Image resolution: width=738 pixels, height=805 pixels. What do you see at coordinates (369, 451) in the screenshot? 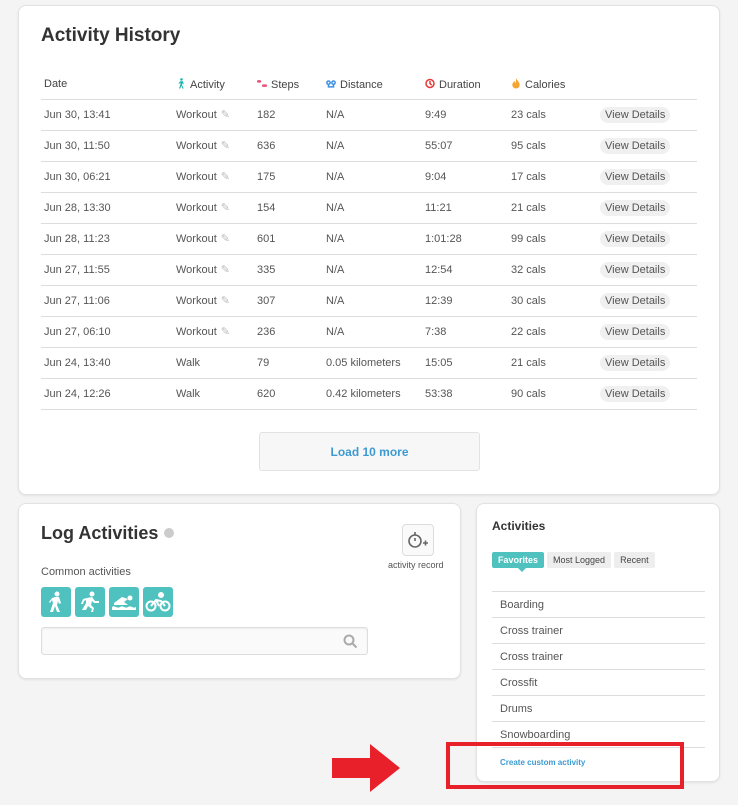
I see `load-more-button: Load 10 more` at bounding box center [369, 451].